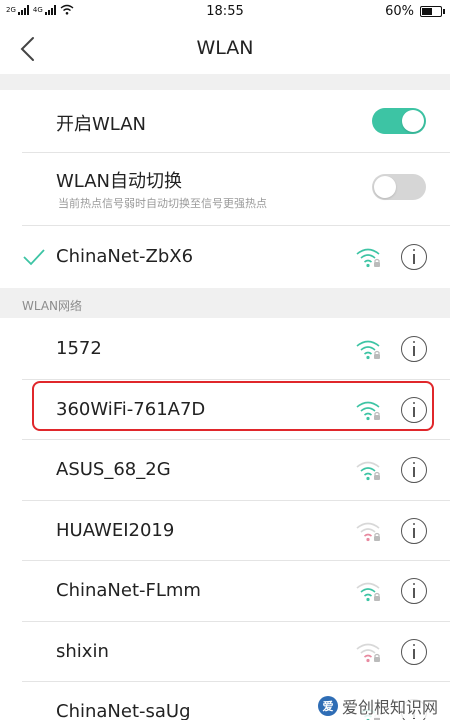 The width and height of the screenshot is (450, 720). Describe the element at coordinates (125, 256) in the screenshot. I see `connected-ssid: ChinaNet-ZbX6` at that location.